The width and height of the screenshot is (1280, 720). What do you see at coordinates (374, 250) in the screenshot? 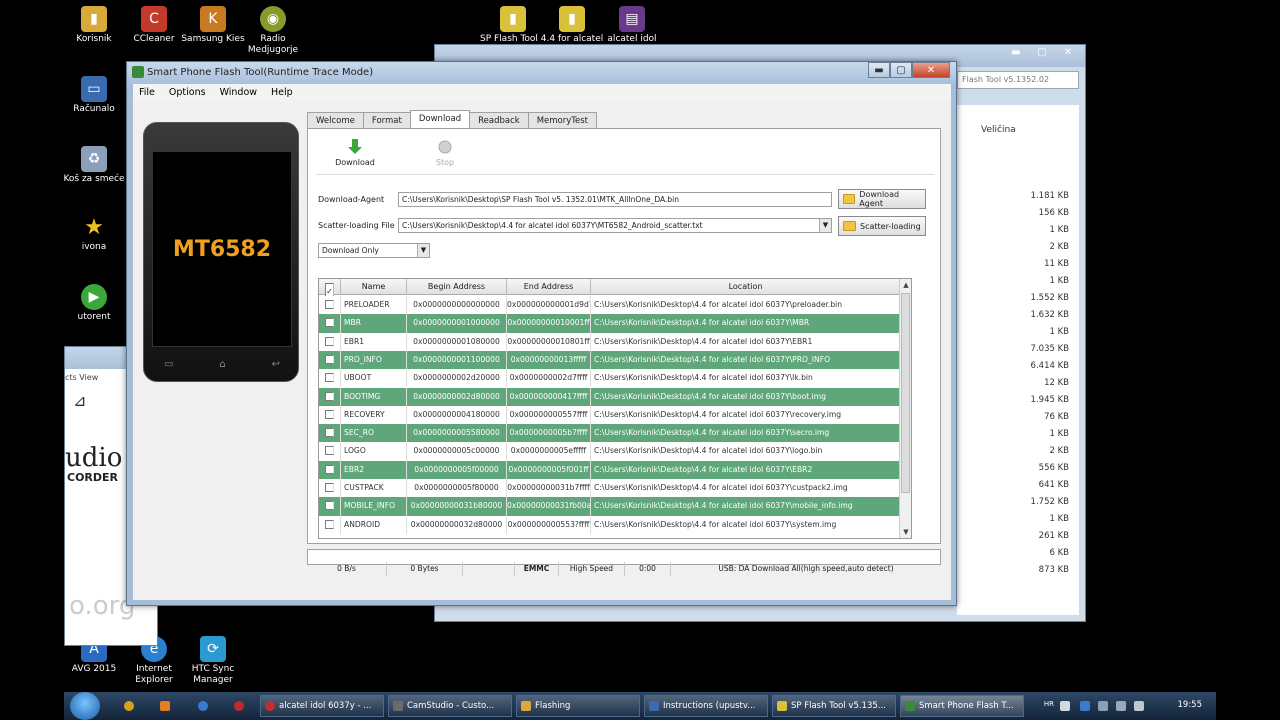
I see `download-mode-select: Download Only ▼` at bounding box center [374, 250].